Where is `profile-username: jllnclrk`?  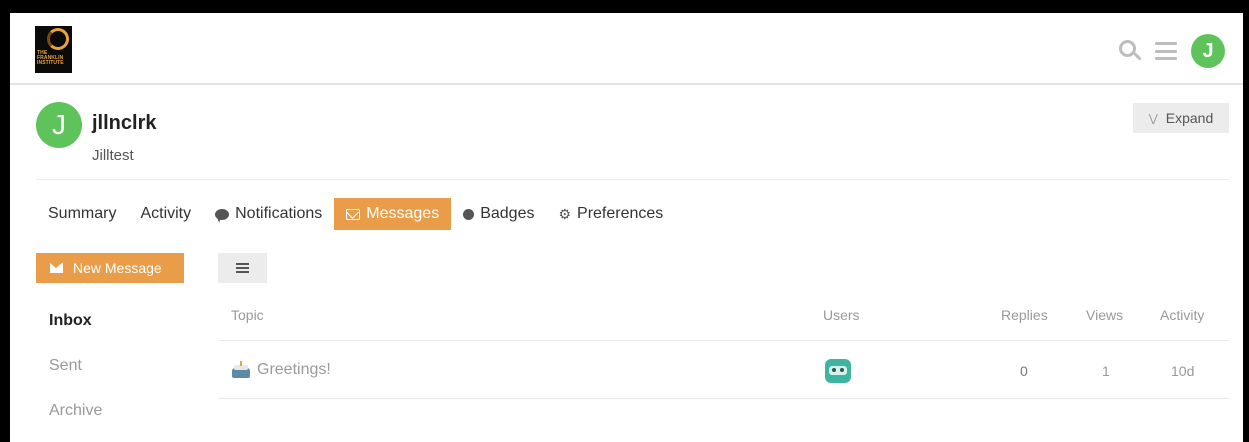
profile-username: jllnclrk is located at coordinates (124, 123).